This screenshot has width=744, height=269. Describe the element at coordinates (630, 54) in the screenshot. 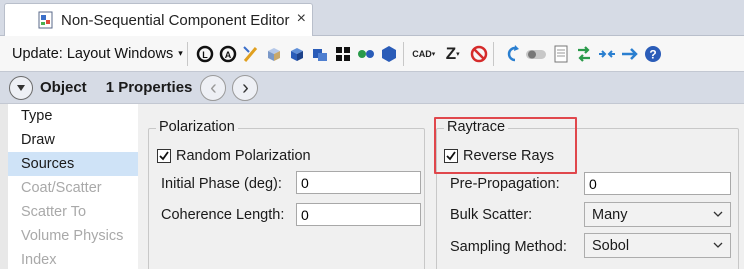

I see `right-arrow-icon` at that location.